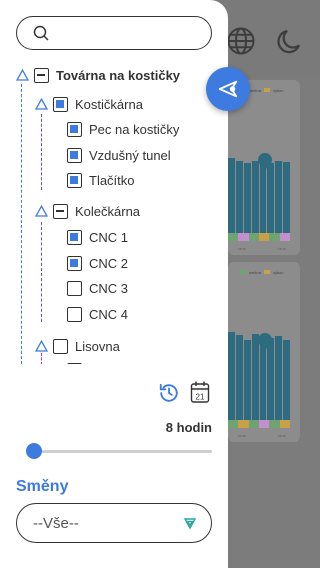 The image size is (320, 568). Describe the element at coordinates (97, 346) in the screenshot. I see `tree-node-label: Lisovna` at that location.